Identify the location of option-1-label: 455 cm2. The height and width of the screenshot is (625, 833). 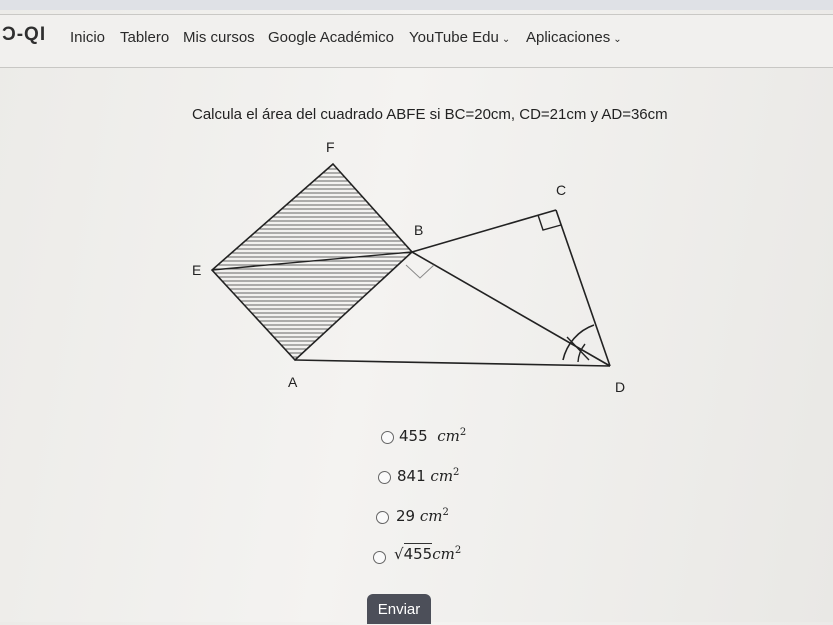
(432, 436).